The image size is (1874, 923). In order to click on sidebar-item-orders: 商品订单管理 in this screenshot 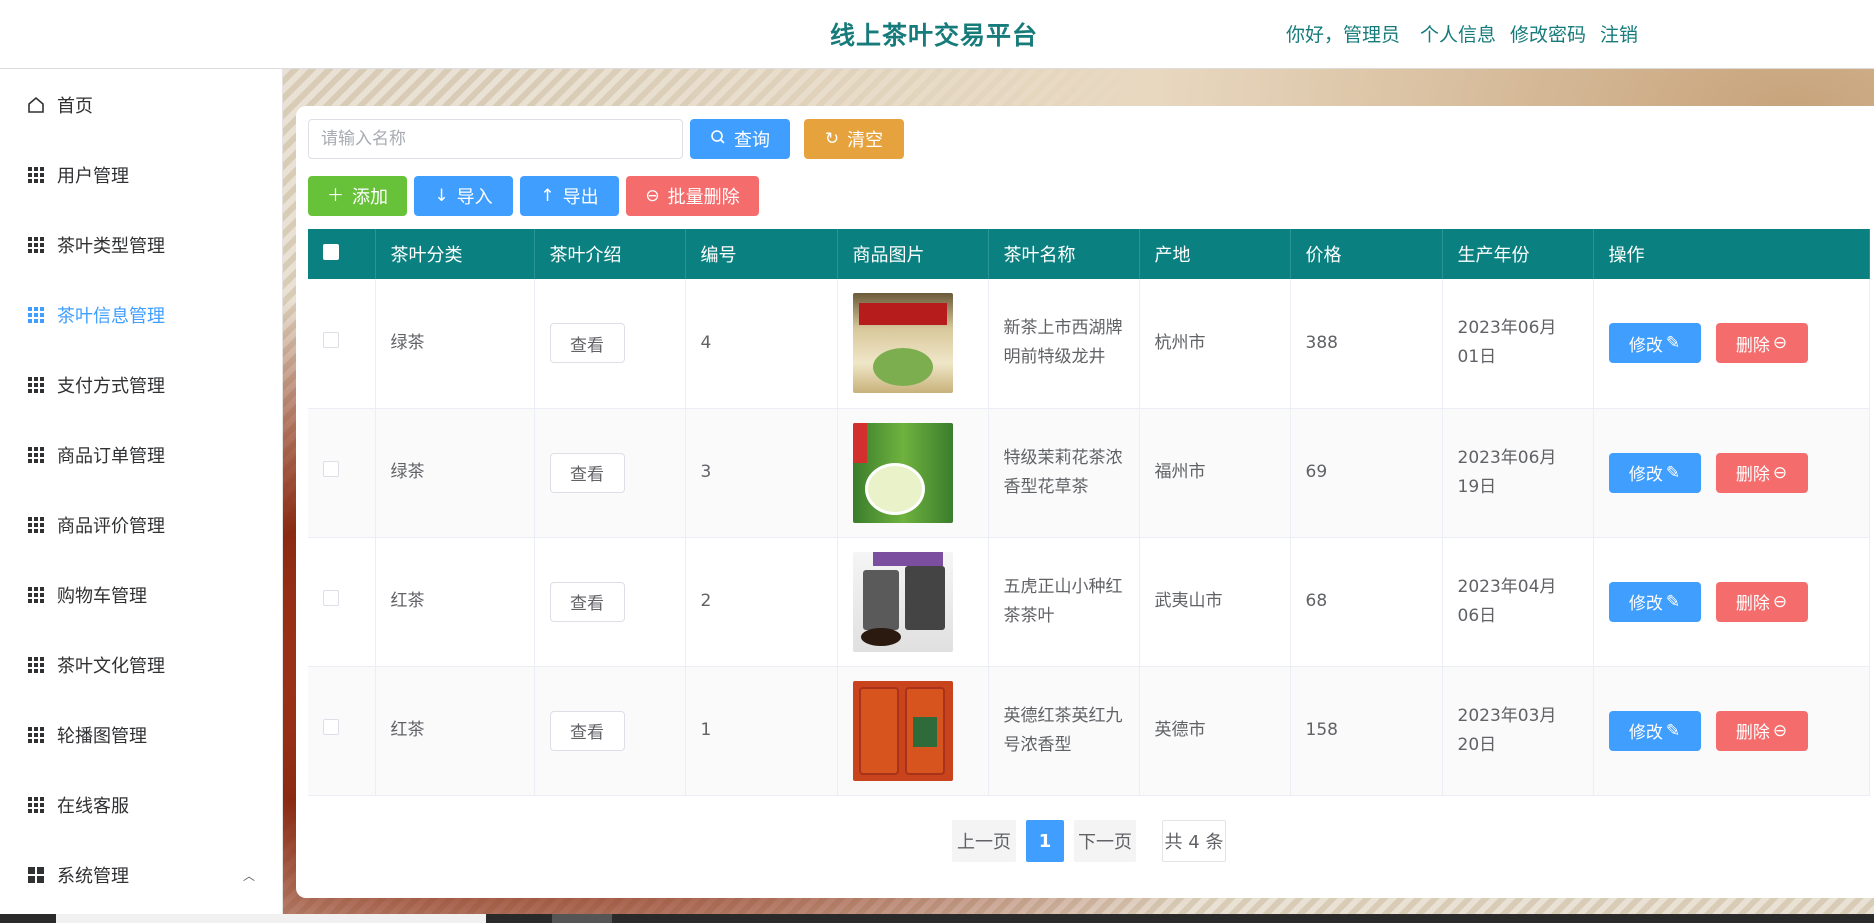, I will do `click(141, 455)`.